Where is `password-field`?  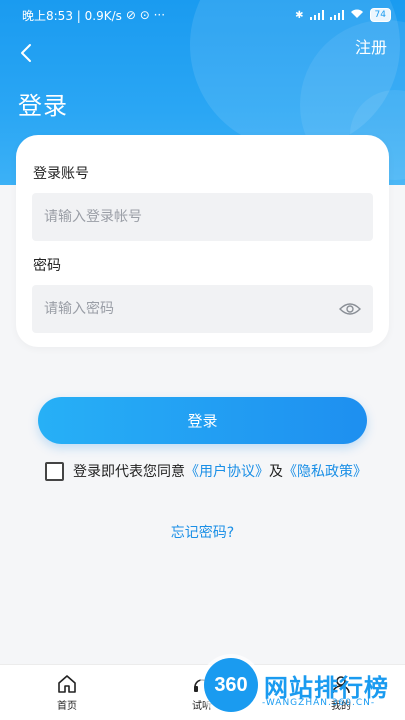 password-field is located at coordinates (202, 309).